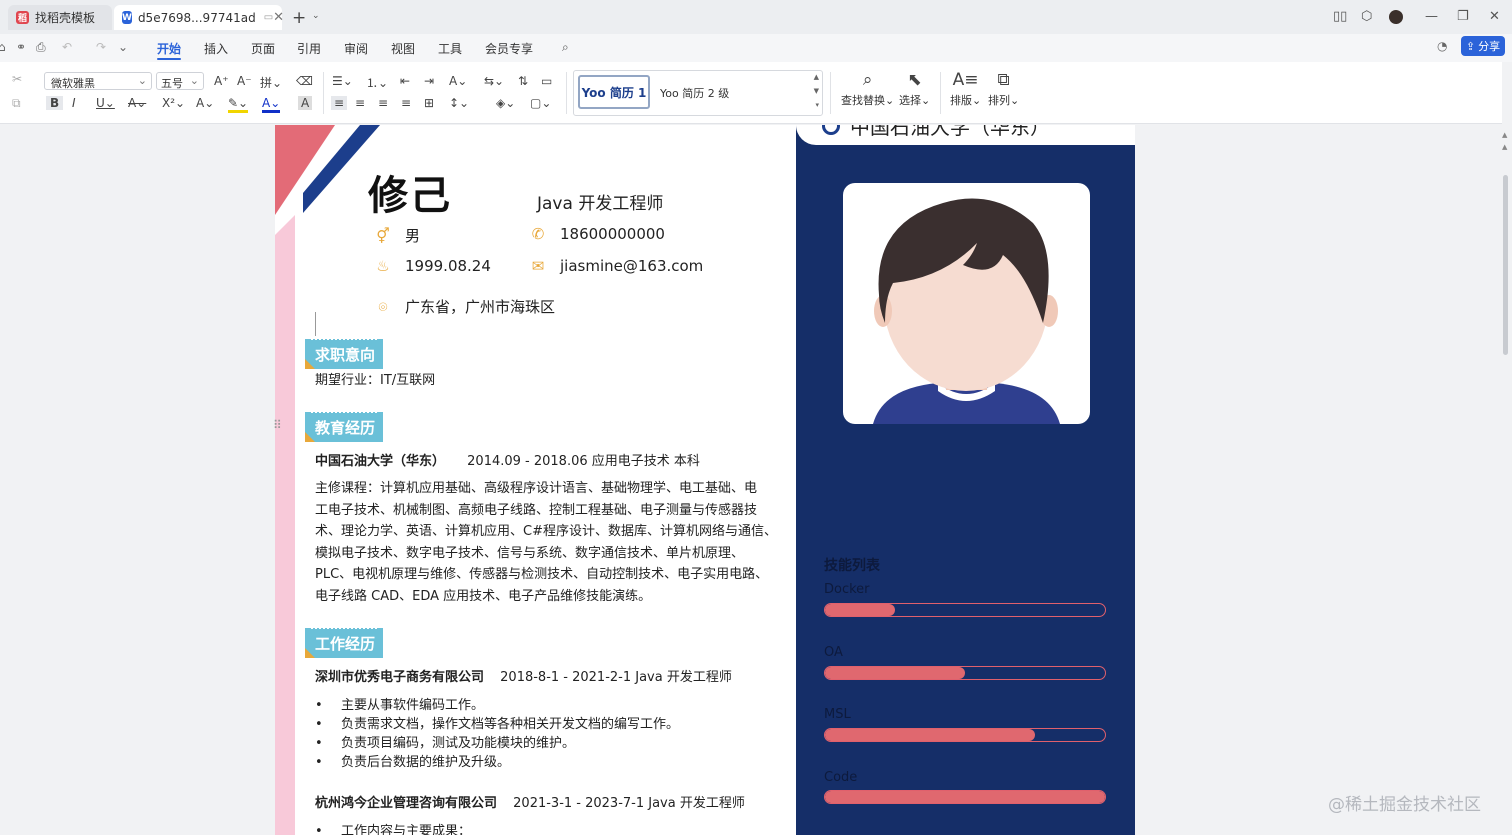 This screenshot has height=835, width=1512. Describe the element at coordinates (546, 81) in the screenshot. I see `show-marks-icon: ▭` at that location.